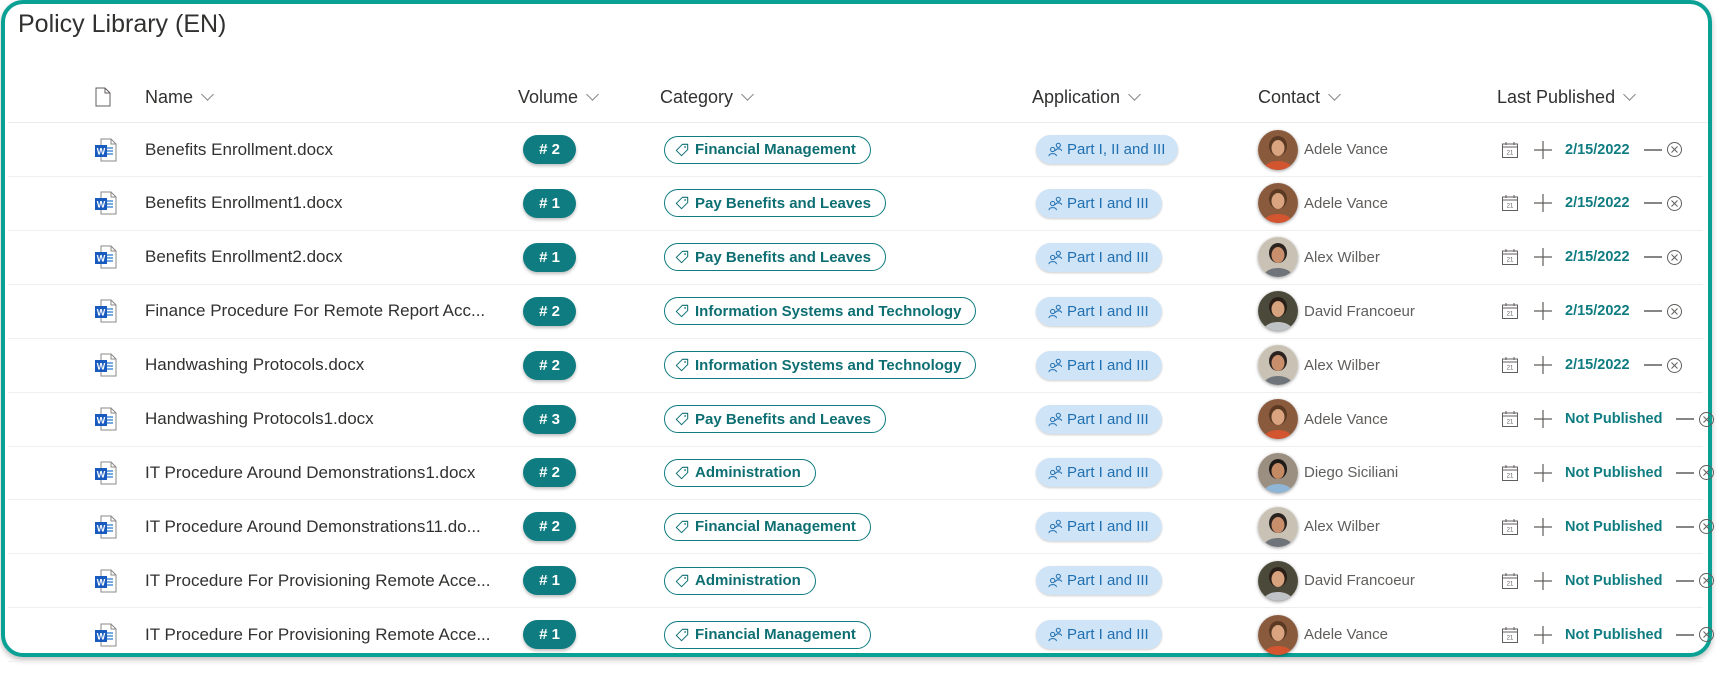 This screenshot has height=674, width=1728. Describe the element at coordinates (1566, 97) in the screenshot. I see `column-header-last-published: Last Published` at that location.